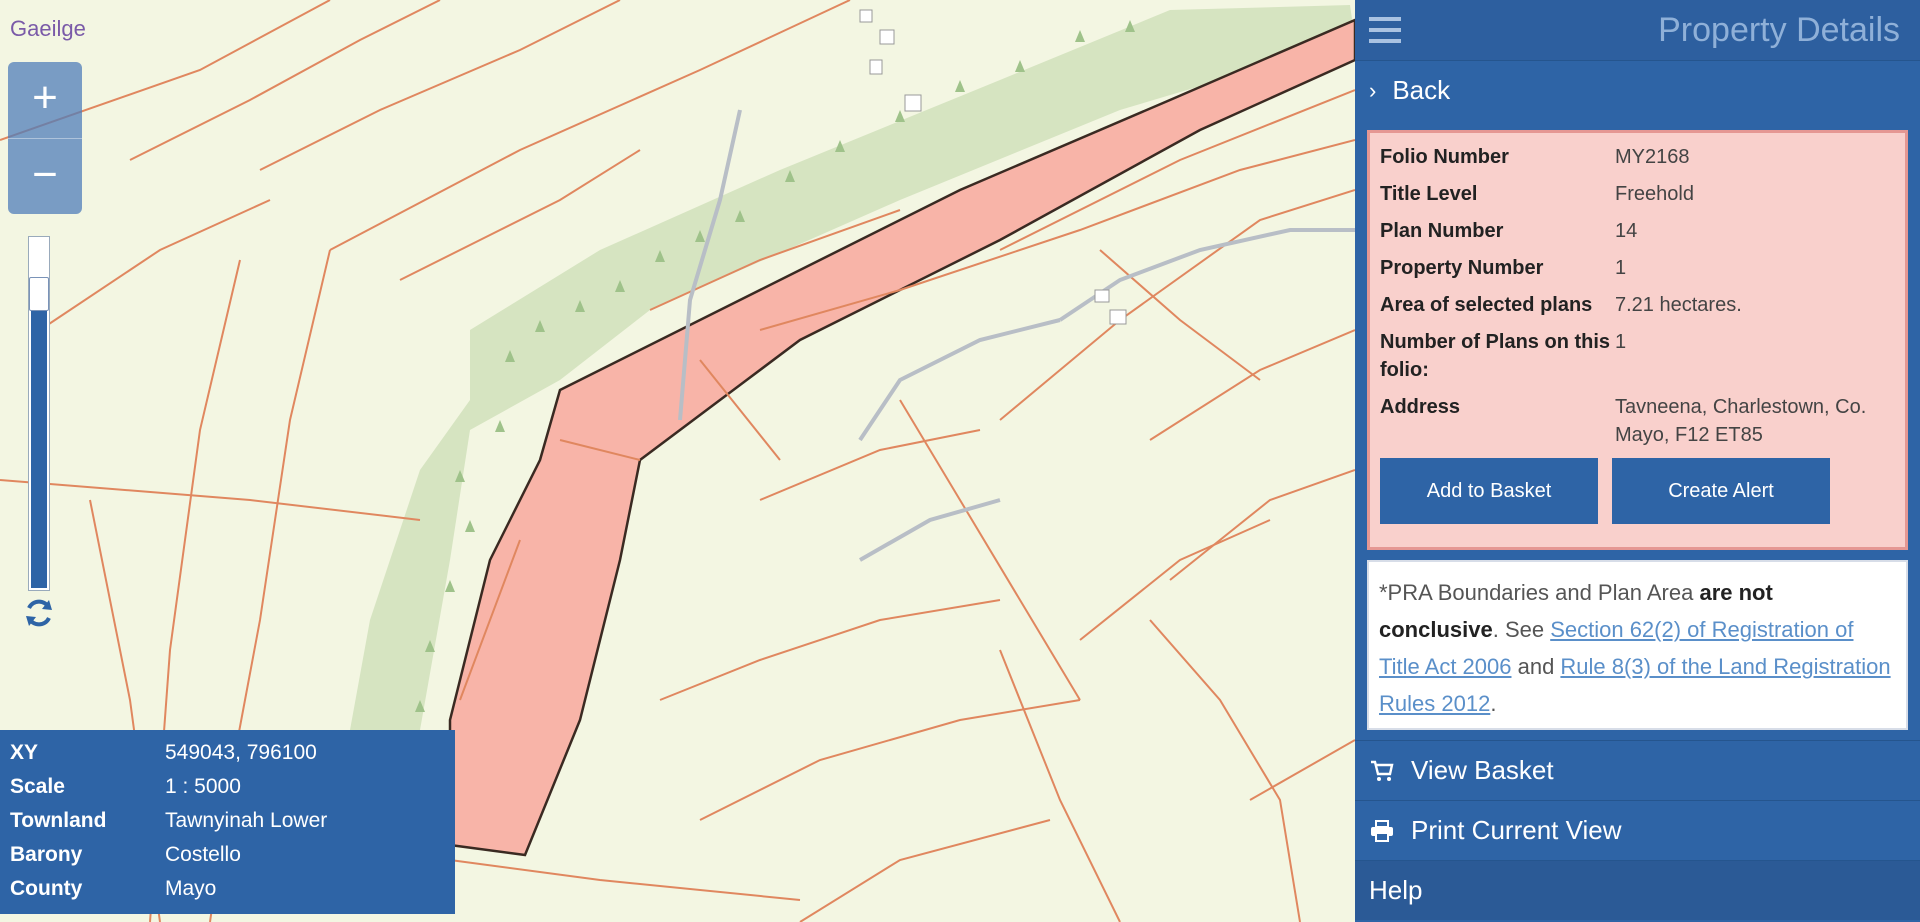  What do you see at coordinates (37, 786) in the screenshot?
I see `info-key: Scale` at bounding box center [37, 786].